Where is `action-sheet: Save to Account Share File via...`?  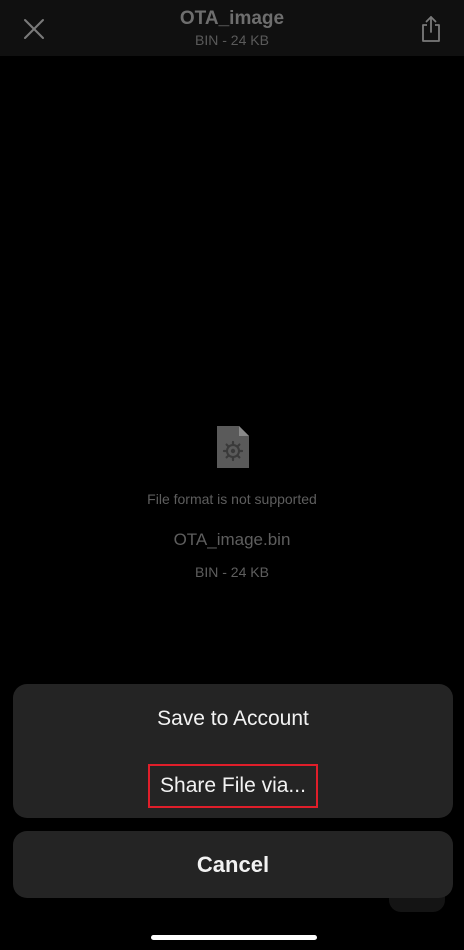
action-sheet: Save to Account Share File via... is located at coordinates (233, 751).